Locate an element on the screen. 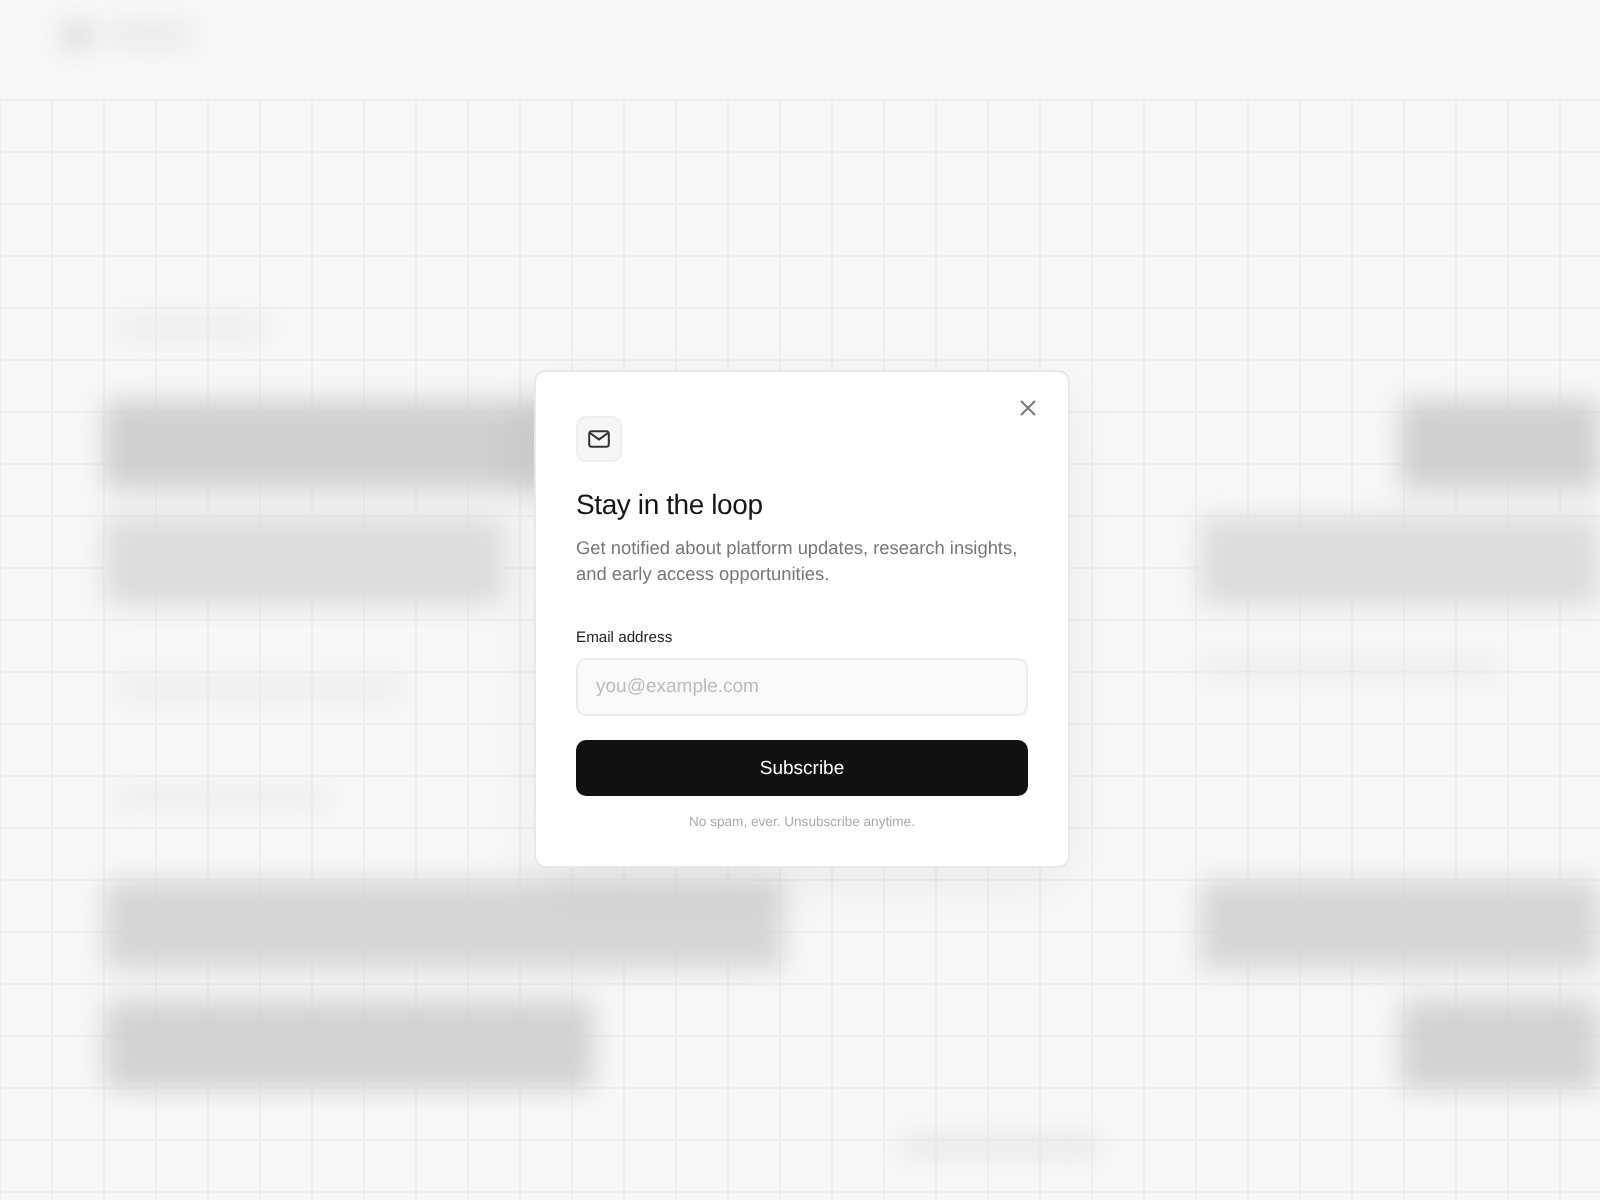  dialog-title: Stay in the loop is located at coordinates (670, 504).